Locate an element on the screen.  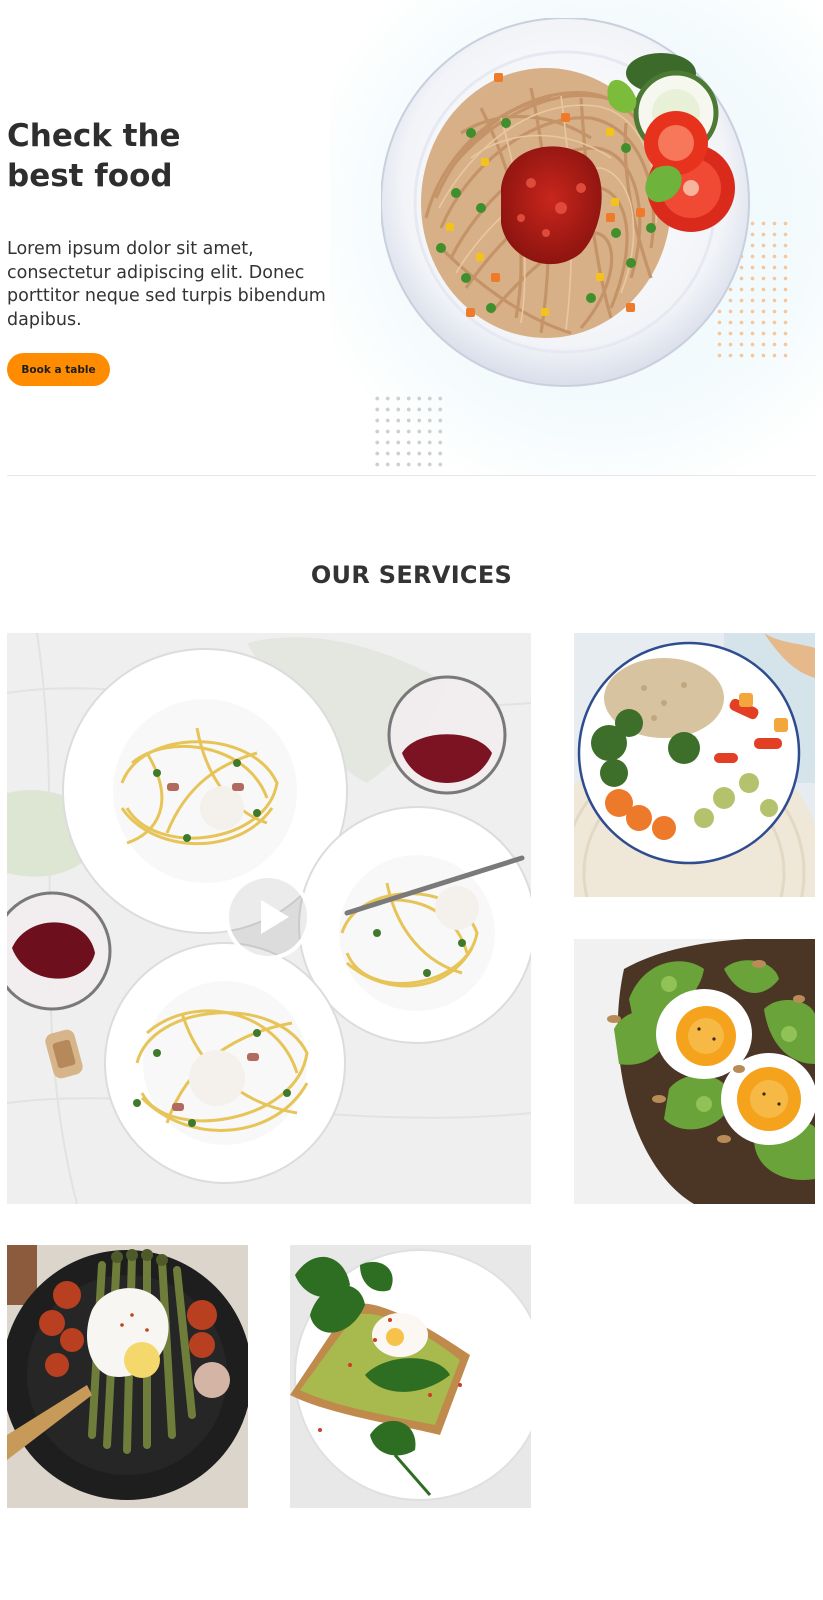
asparagus-poached-egg-photo is located at coordinates (127, 1376).